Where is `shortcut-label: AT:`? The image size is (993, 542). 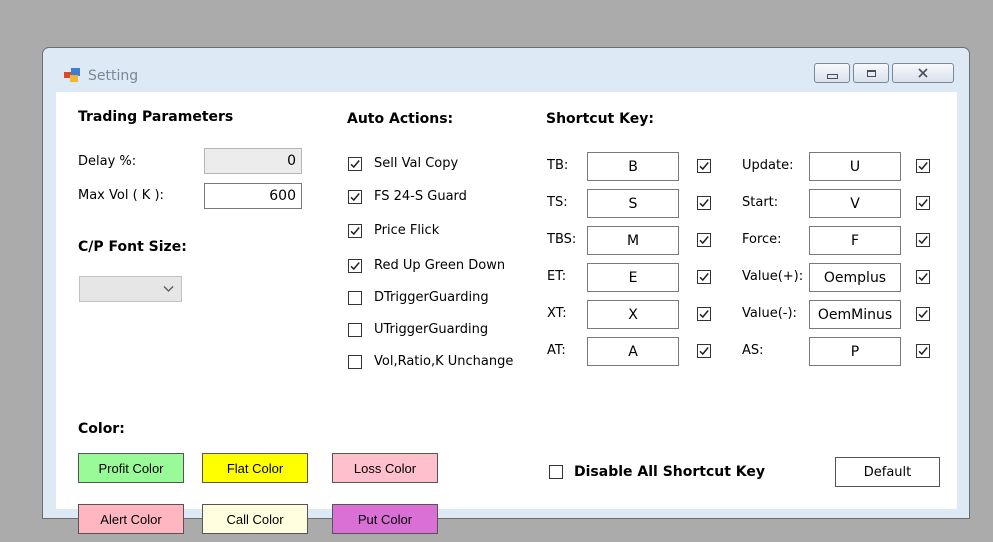
shortcut-label: AT: is located at coordinates (556, 350).